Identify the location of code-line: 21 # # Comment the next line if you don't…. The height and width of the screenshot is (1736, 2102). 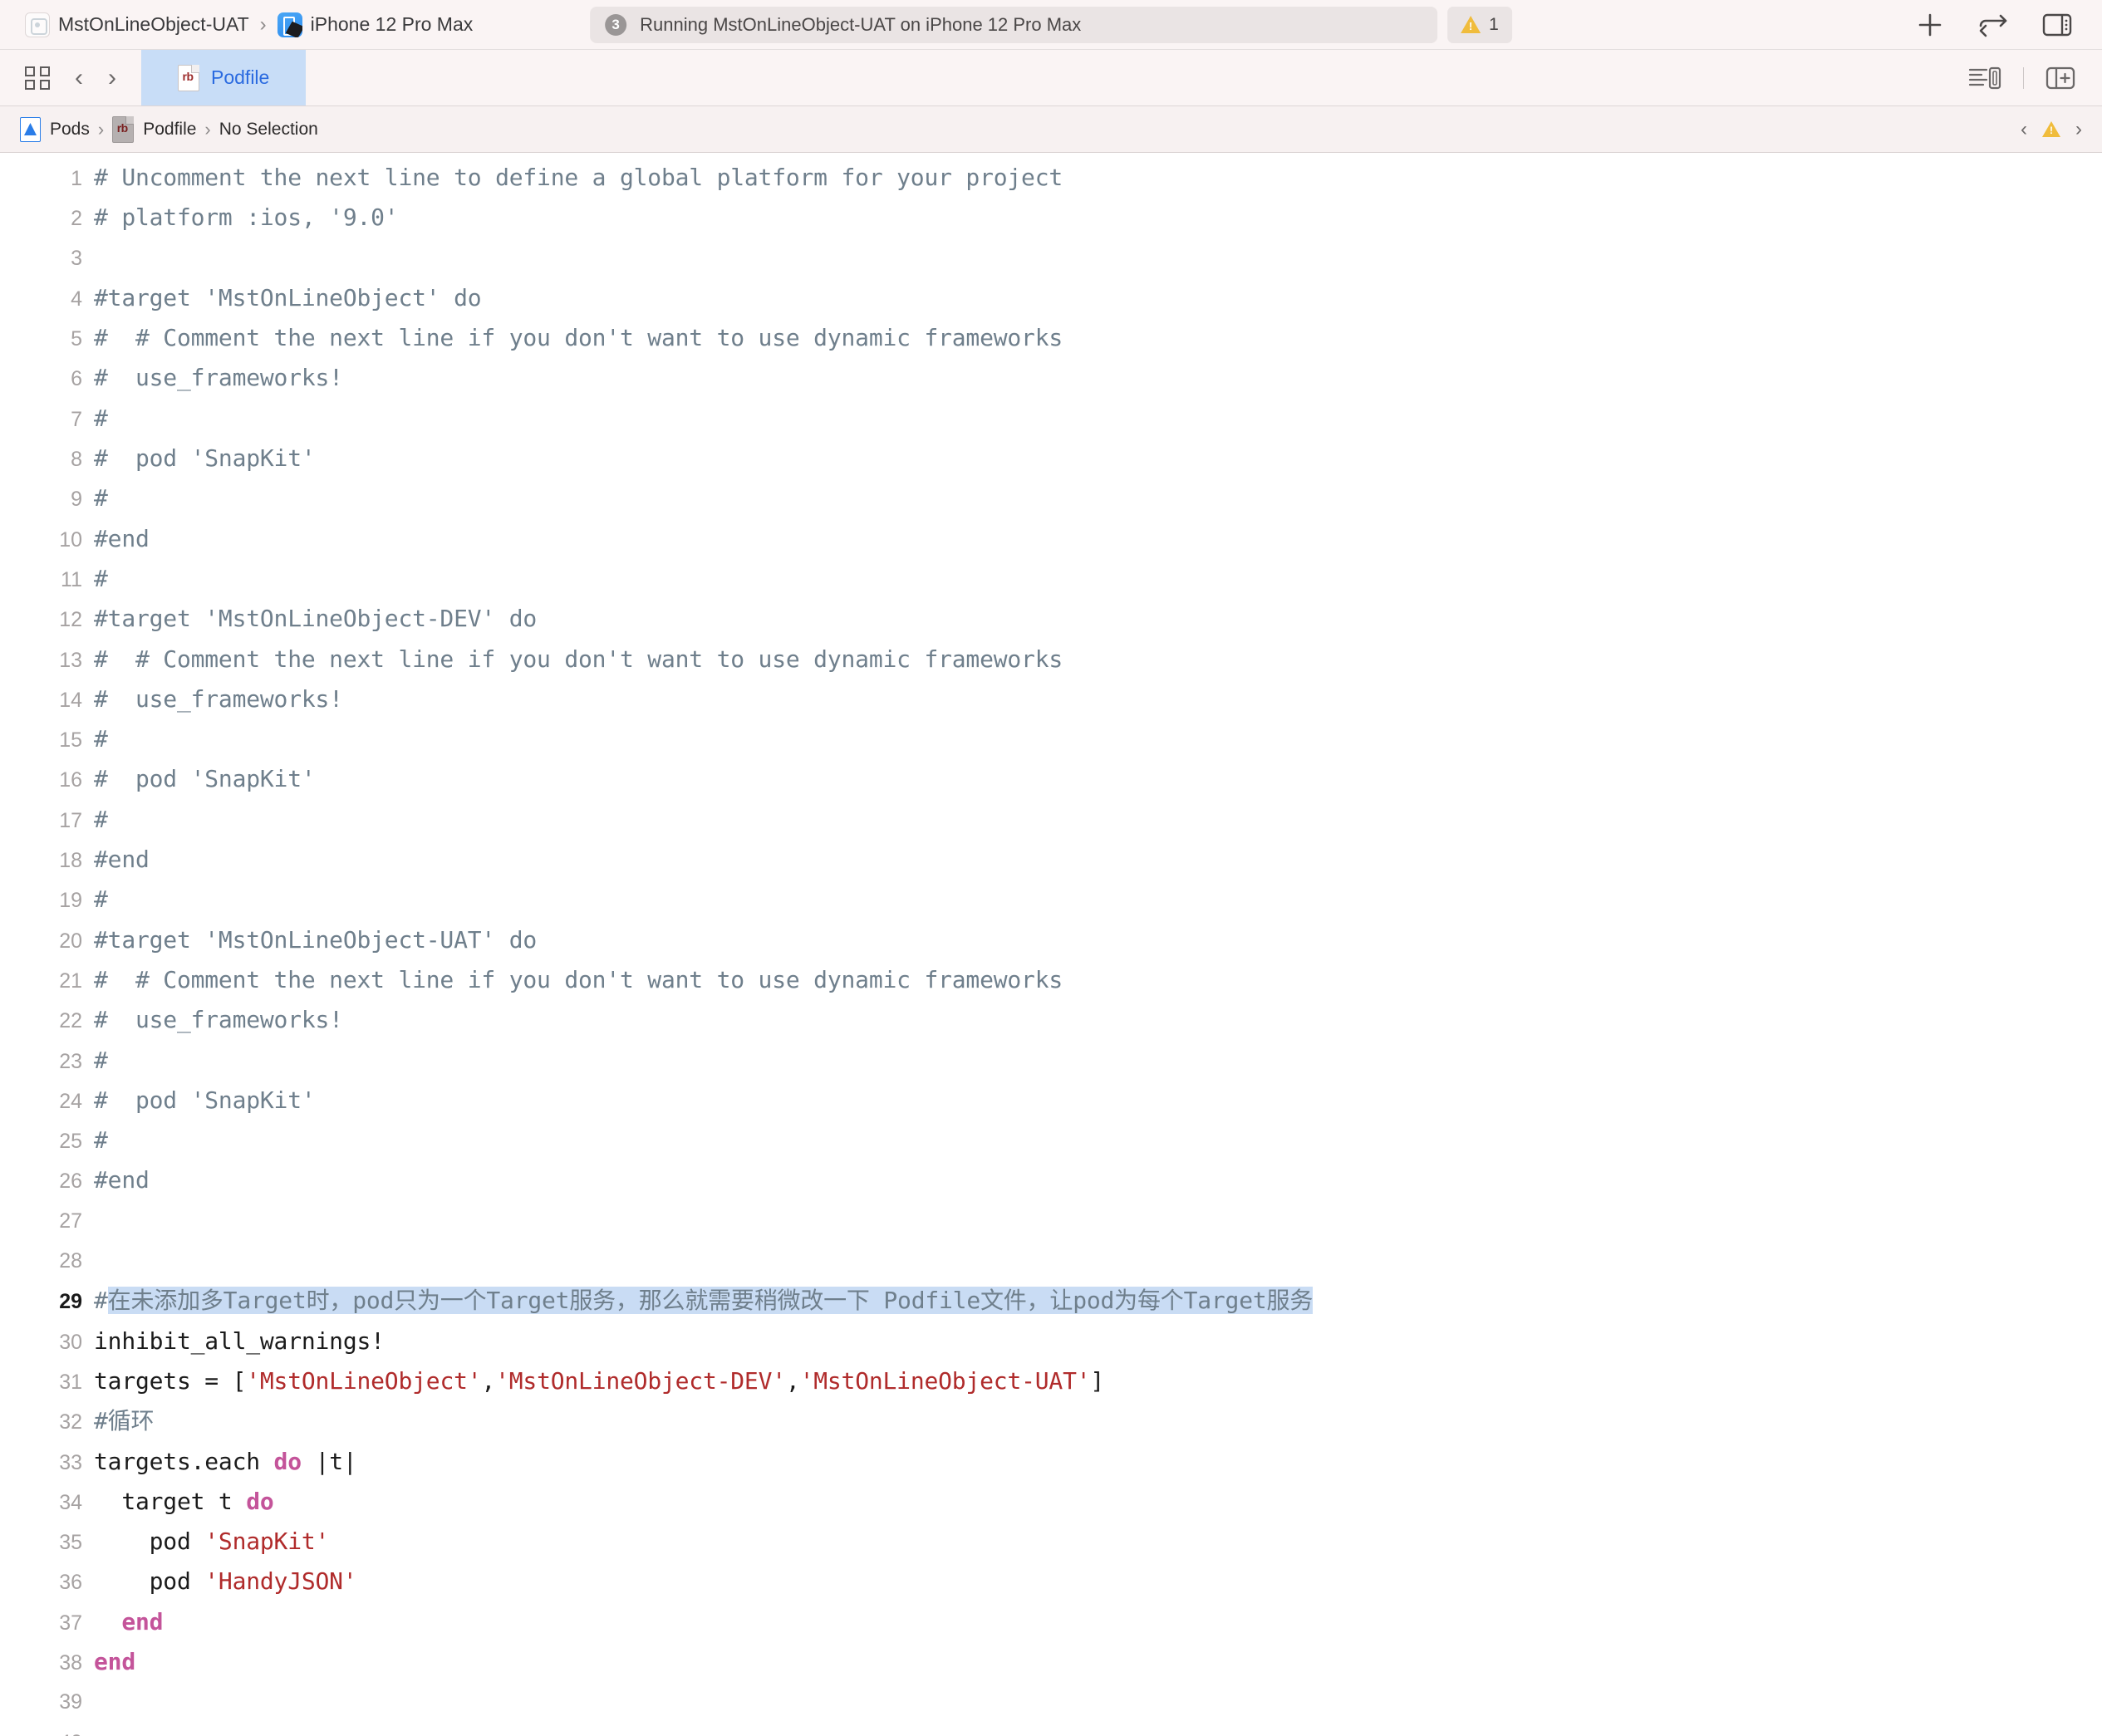
(1051, 980).